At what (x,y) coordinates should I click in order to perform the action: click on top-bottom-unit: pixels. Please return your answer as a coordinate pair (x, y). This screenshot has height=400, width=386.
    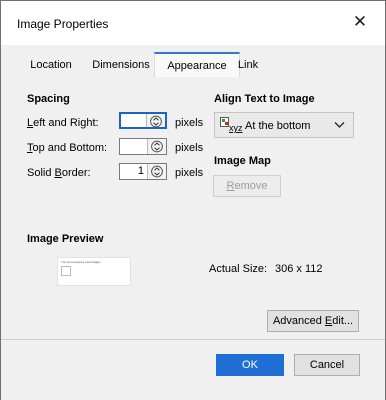
    Looking at the image, I should click on (189, 148).